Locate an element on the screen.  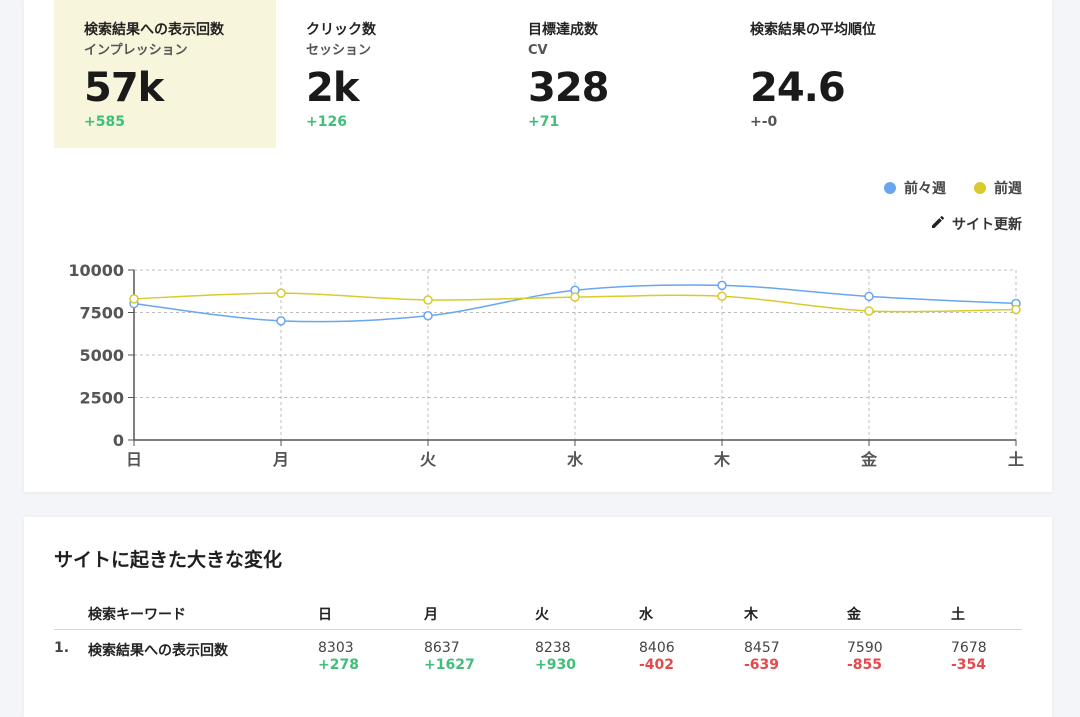
cell-value: 8457 is located at coordinates (762, 648).